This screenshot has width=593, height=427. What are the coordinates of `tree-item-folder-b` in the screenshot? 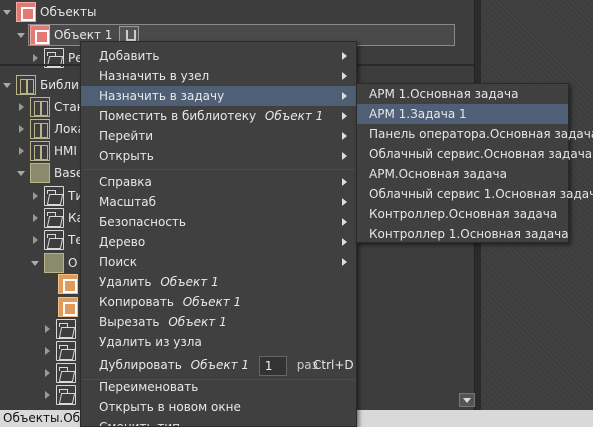 It's located at (40, 351).